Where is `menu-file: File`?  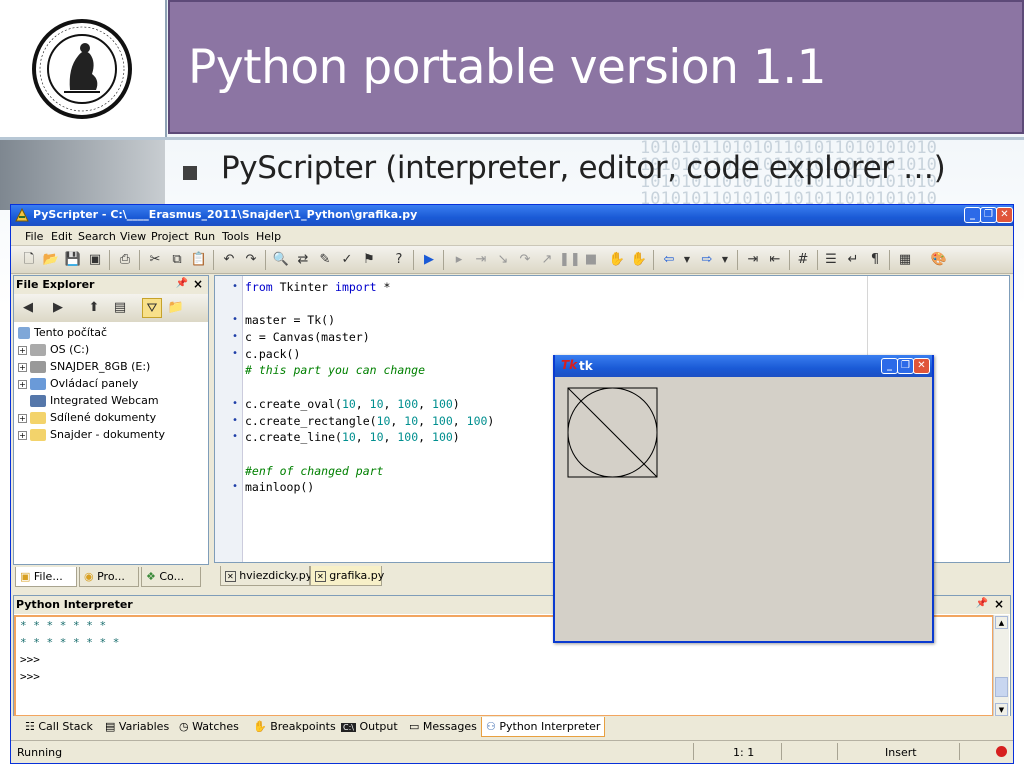
menu-file: File is located at coordinates (34, 236).